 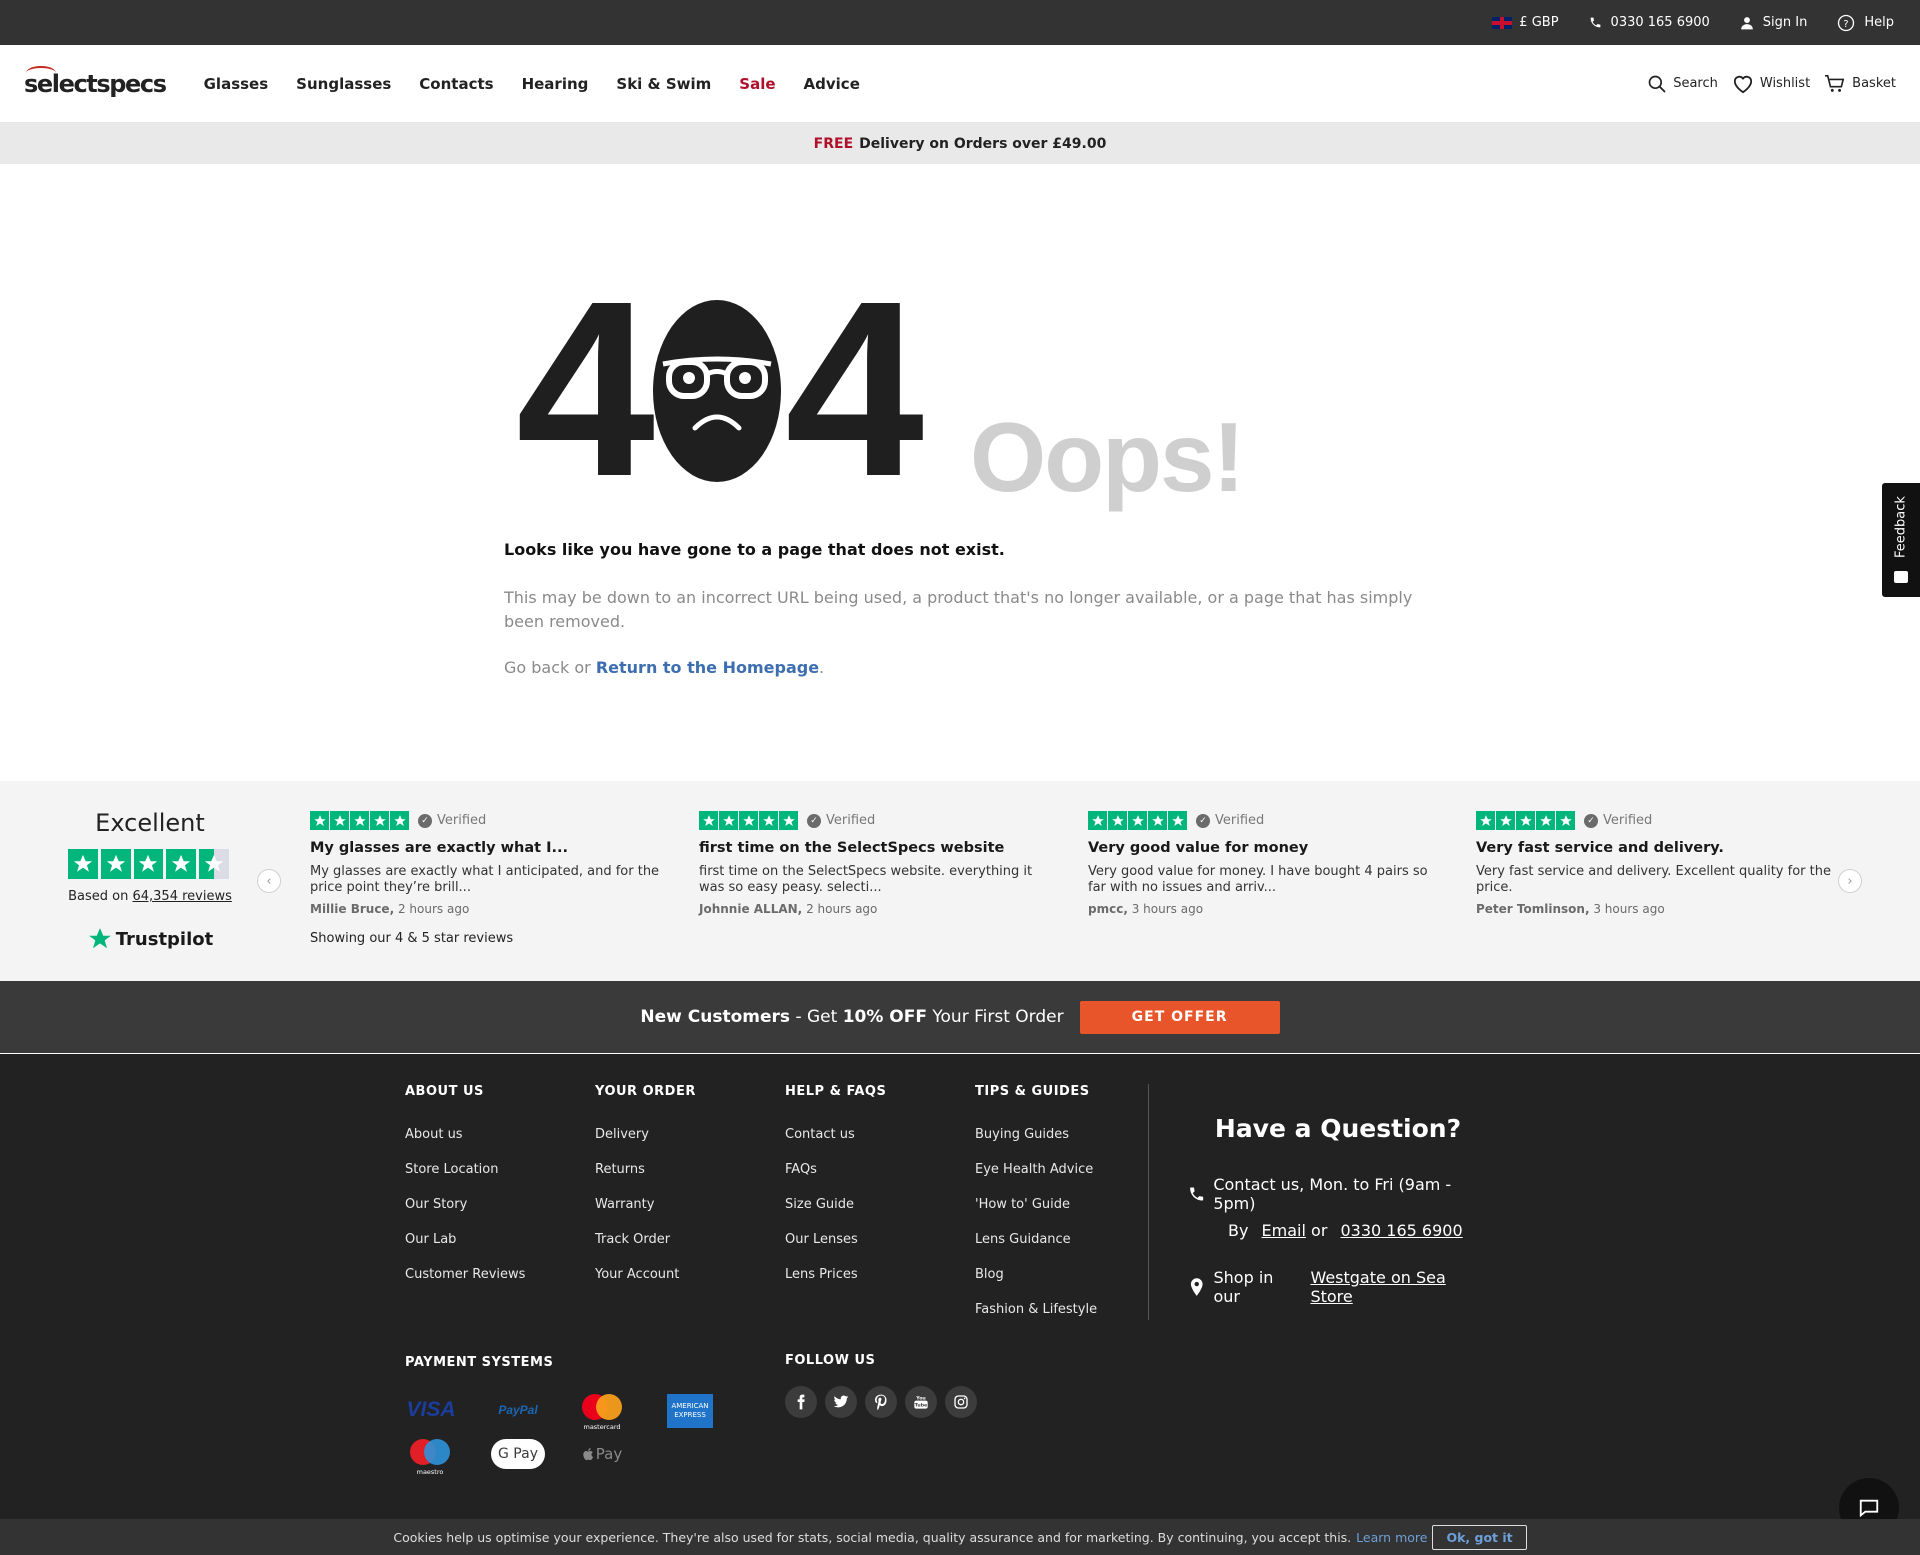 I want to click on selectspecs-logo: selectspecs, so click(x=95, y=81).